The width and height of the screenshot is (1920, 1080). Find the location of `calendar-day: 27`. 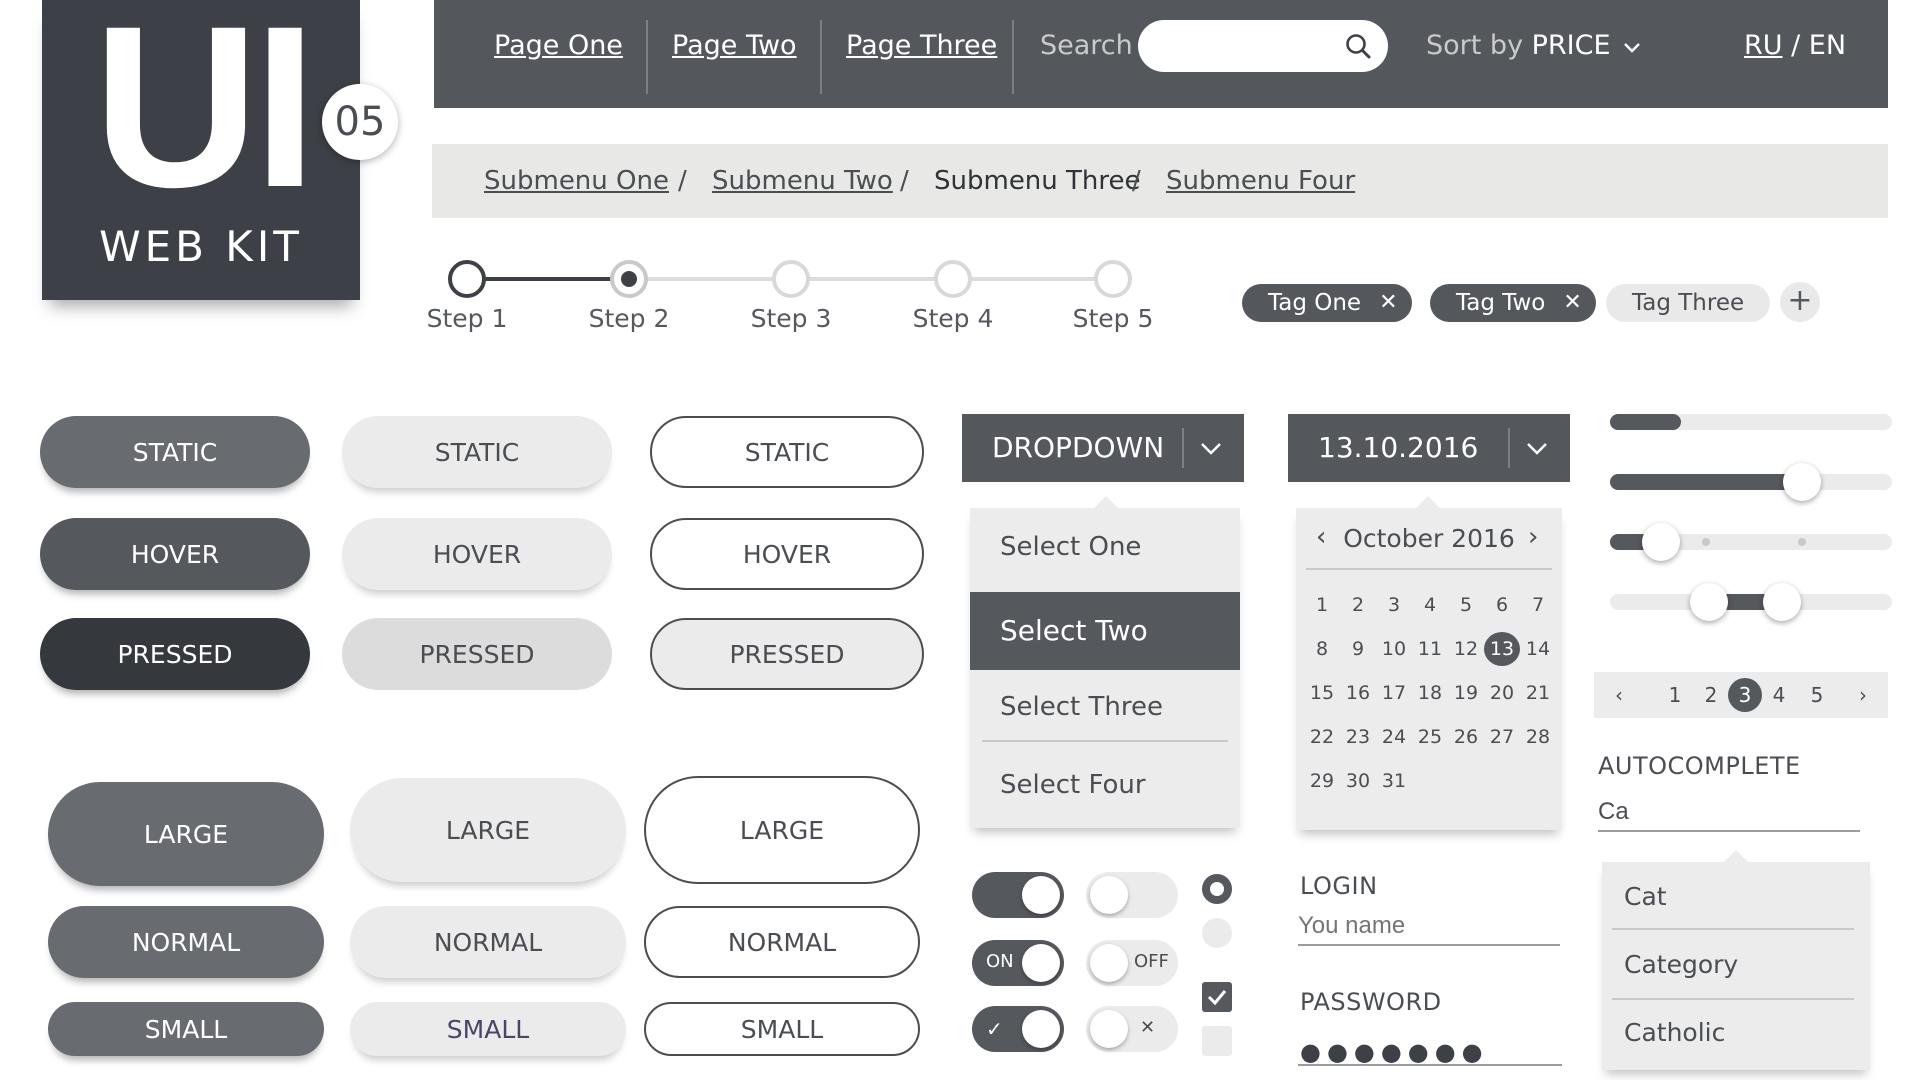

calendar-day: 27 is located at coordinates (1502, 737).